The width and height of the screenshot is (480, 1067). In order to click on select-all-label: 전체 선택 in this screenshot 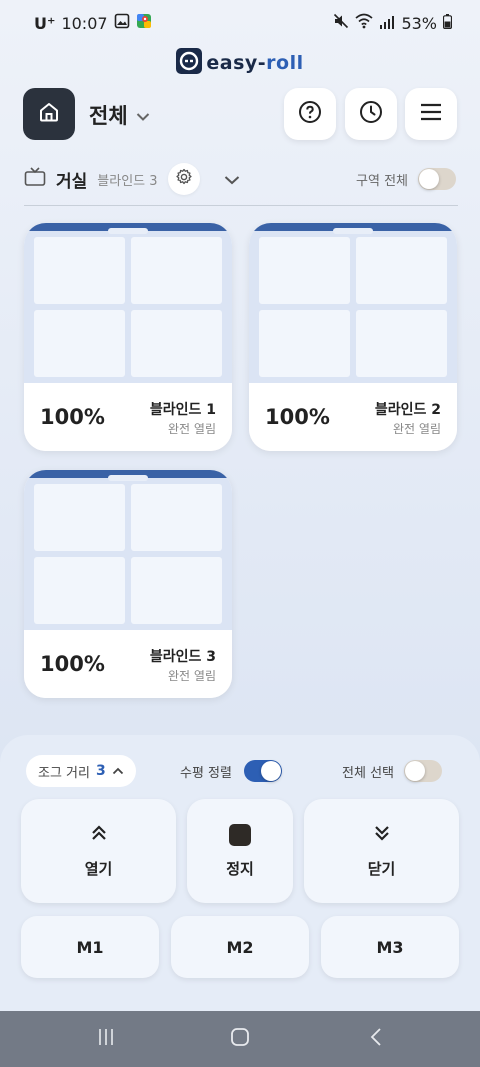, I will do `click(368, 773)`.